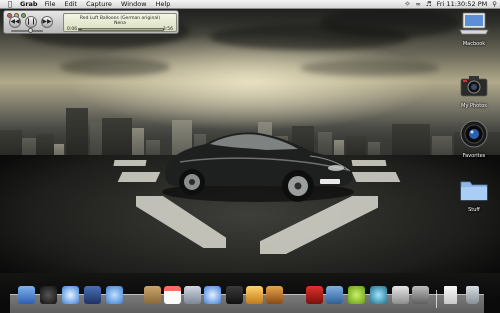  Describe the element at coordinates (48, 295) in the screenshot. I see `dock-dashboard-icon` at that location.